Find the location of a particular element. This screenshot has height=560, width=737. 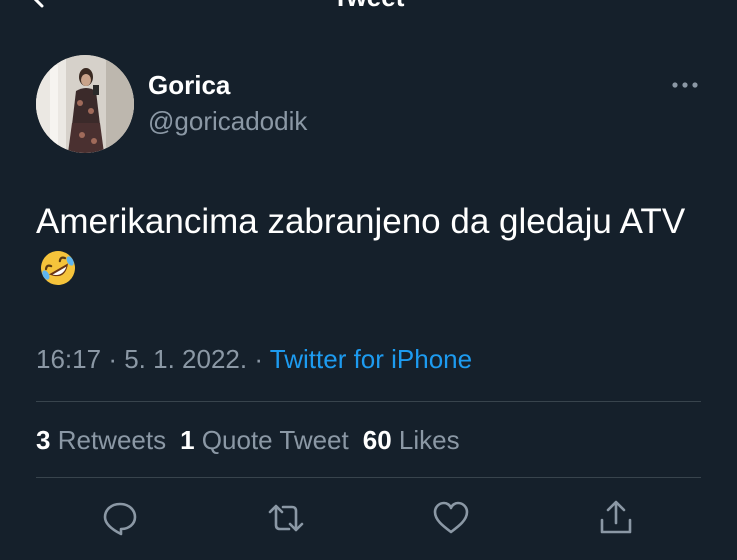

retweet-icon is located at coordinates (286, 518).